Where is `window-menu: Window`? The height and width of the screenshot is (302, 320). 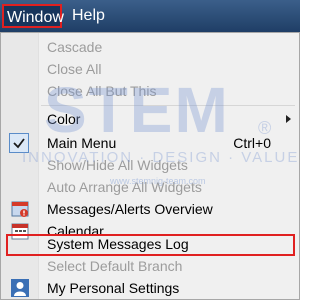 window-menu: Window is located at coordinates (33, 16).